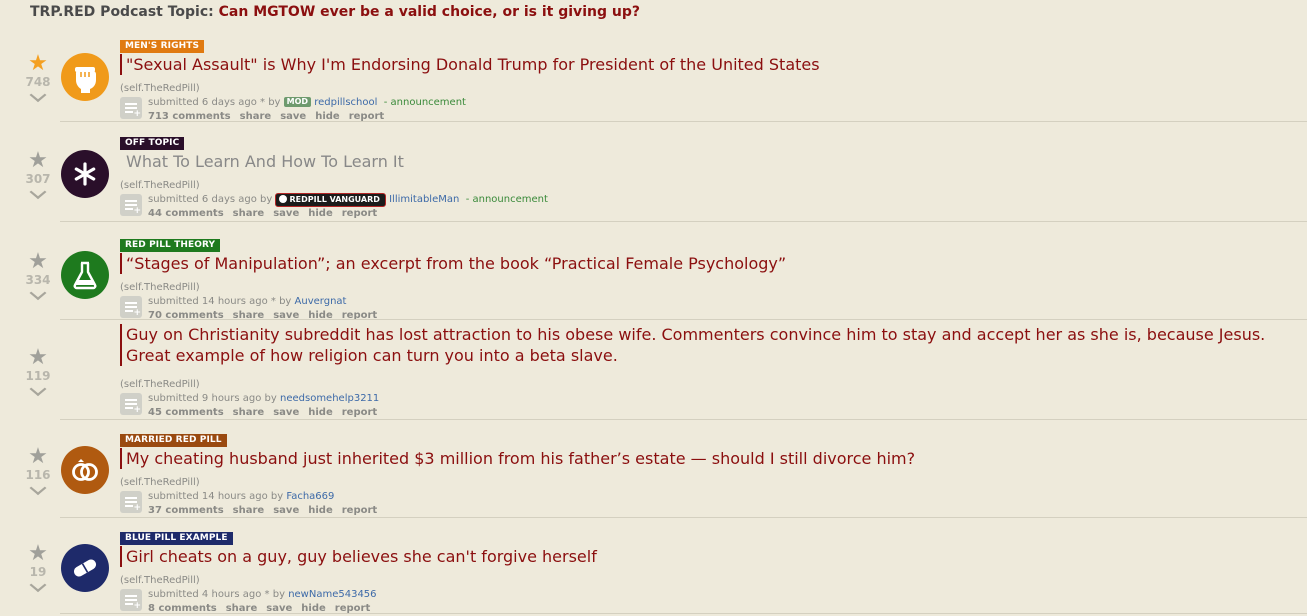 Image resolution: width=1307 pixels, height=616 pixels. What do you see at coordinates (38, 82) in the screenshot?
I see `post-score: 748` at bounding box center [38, 82].